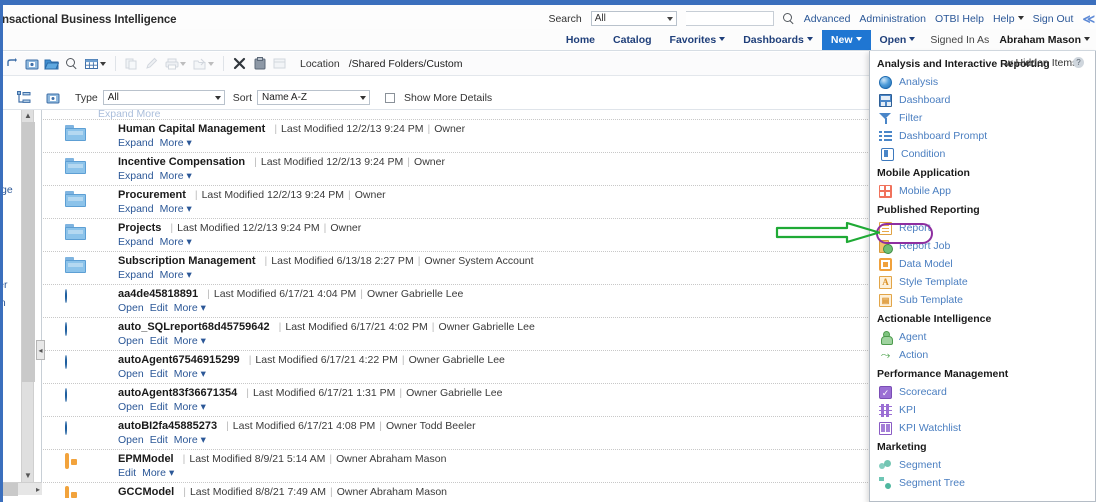 The image size is (1096, 502). I want to click on new-folder-icon, so click(31, 63).